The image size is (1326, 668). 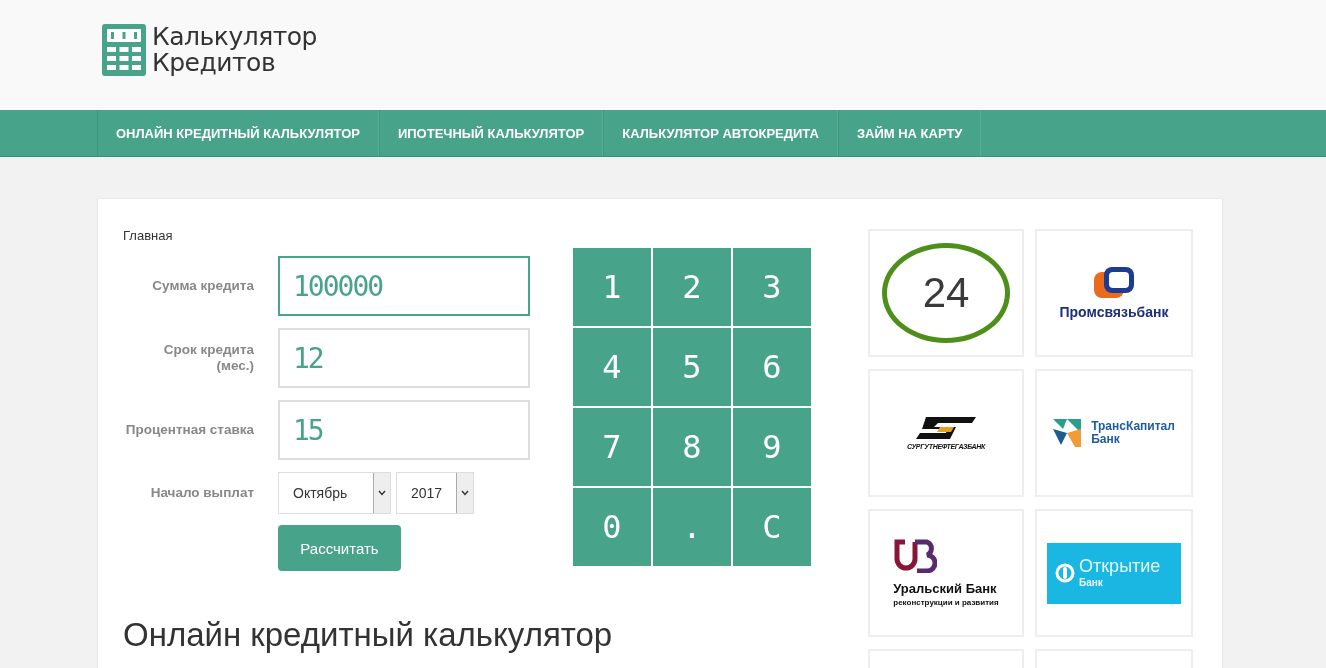 I want to click on nav-link: ОНЛАЙН КРЕДИТНЫЙ КАЛЬКУЛЯТОР, so click(x=238, y=133).